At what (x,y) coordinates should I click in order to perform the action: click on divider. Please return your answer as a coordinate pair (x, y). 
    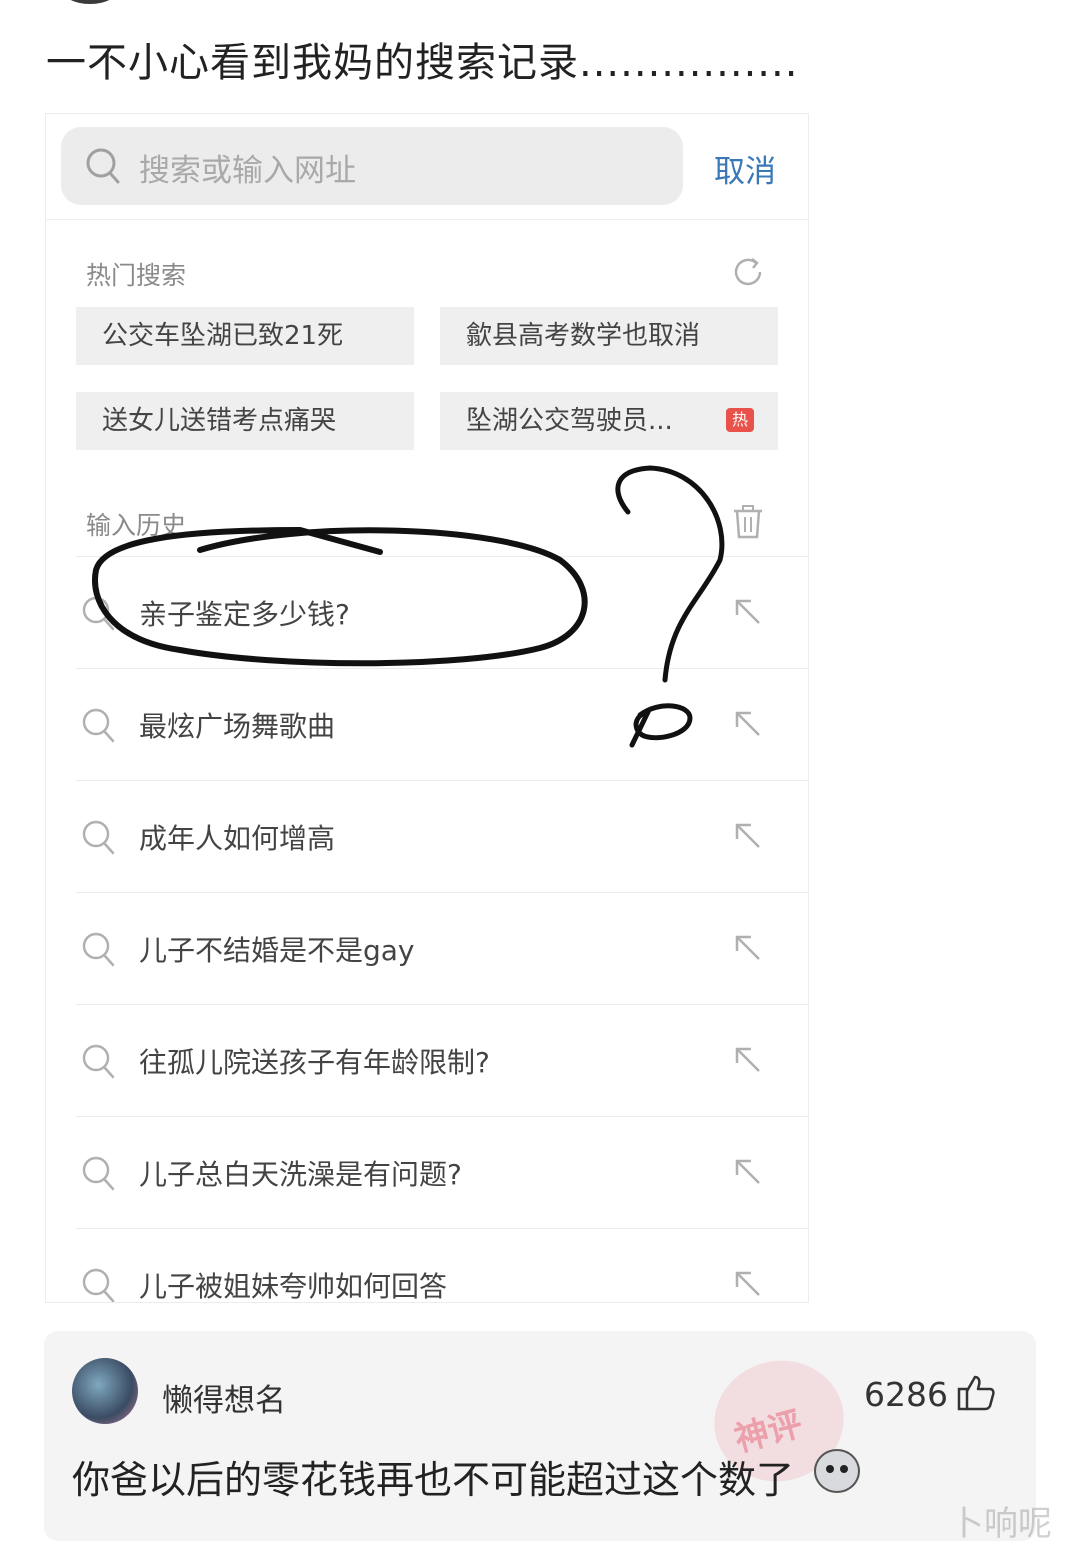
    Looking at the image, I should click on (427, 219).